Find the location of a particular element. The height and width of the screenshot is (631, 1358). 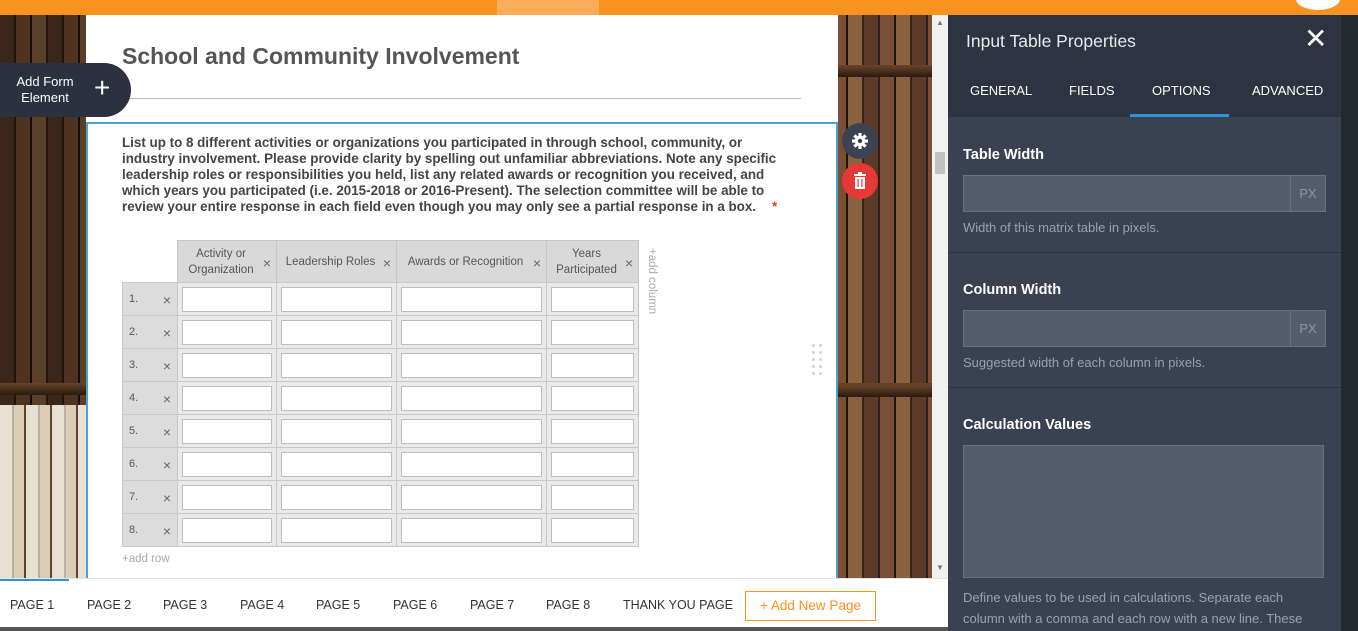

tab-general: GENERAL is located at coordinates (1001, 90).